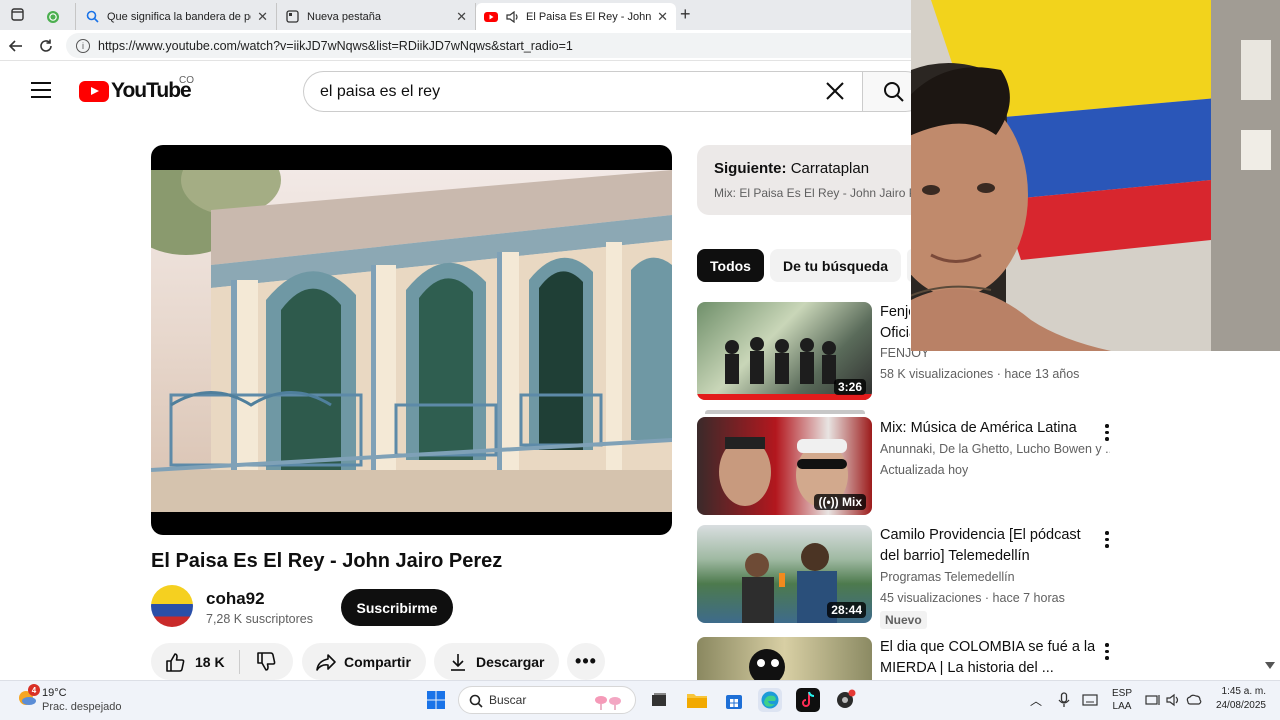 Image resolution: width=1280 pixels, height=720 pixels. Describe the element at coordinates (987, 428) in the screenshot. I see `rec-2-title: Mix: Música de América Latina` at that location.